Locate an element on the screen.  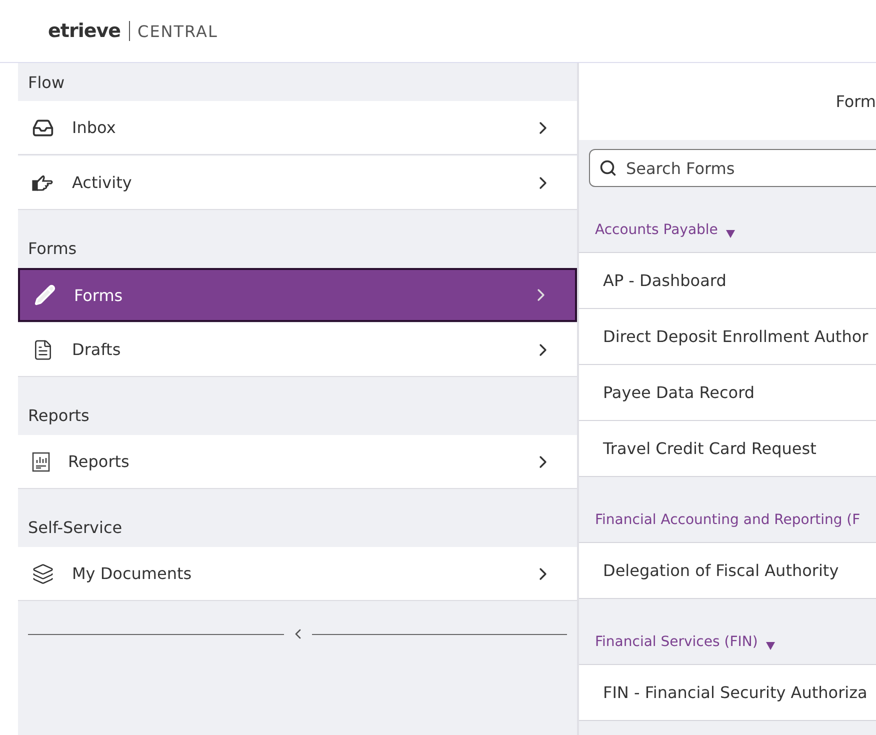
section-title: Reports is located at coordinates (58, 416).